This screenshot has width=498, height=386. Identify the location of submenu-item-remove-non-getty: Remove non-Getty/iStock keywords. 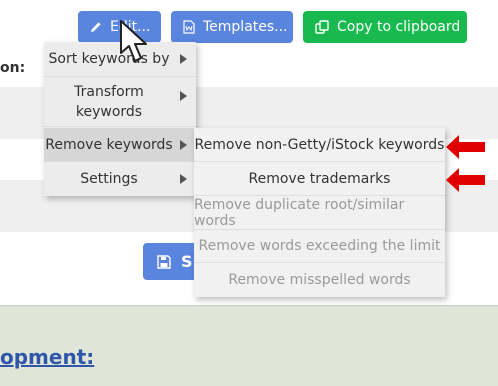
(319, 145).